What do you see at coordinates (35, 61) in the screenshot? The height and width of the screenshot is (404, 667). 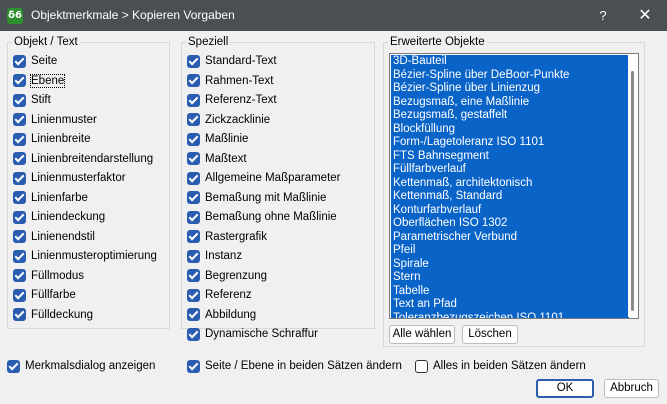 I see `objekt-checkbox-0: Seite` at bounding box center [35, 61].